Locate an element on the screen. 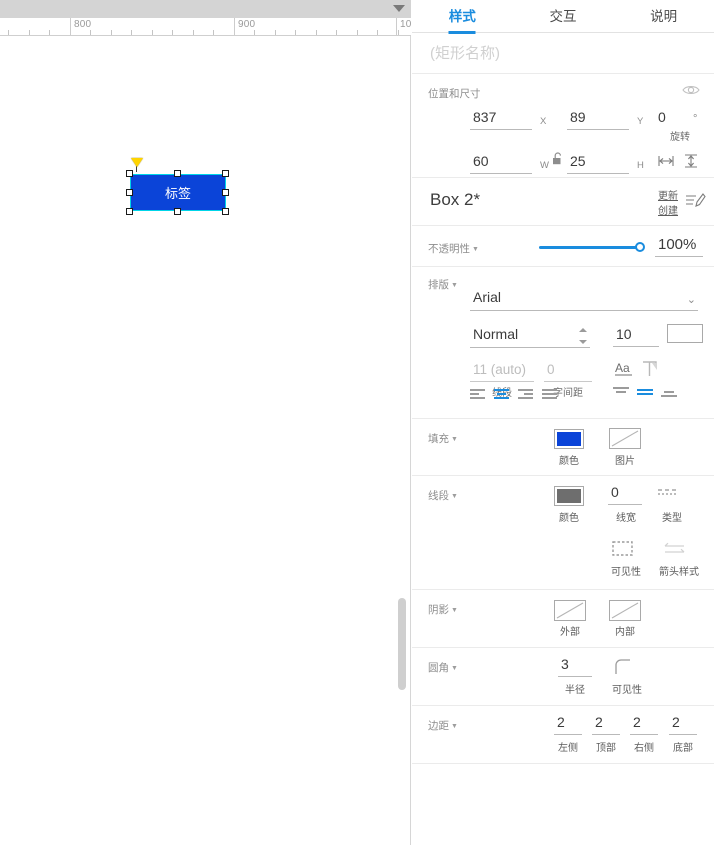 Image resolution: width=714 pixels, height=845 pixels. line-width-field is located at coordinates (625, 494).